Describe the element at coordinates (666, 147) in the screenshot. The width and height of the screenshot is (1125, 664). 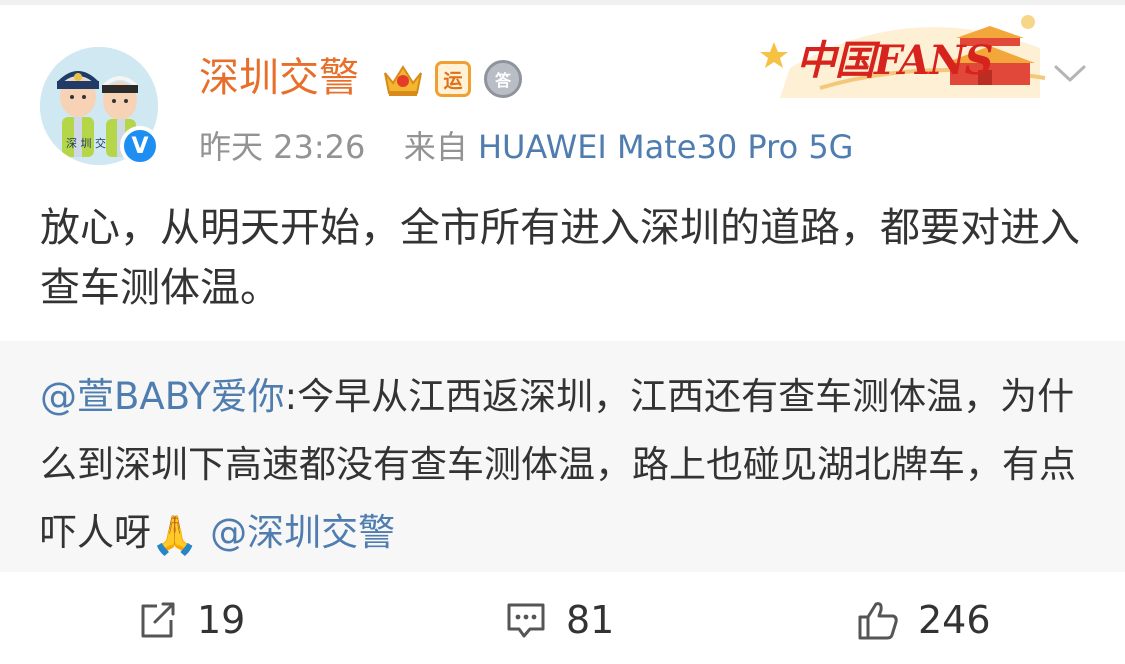
I see `device-link: HUAWEI Mate30 Pro 5G` at that location.